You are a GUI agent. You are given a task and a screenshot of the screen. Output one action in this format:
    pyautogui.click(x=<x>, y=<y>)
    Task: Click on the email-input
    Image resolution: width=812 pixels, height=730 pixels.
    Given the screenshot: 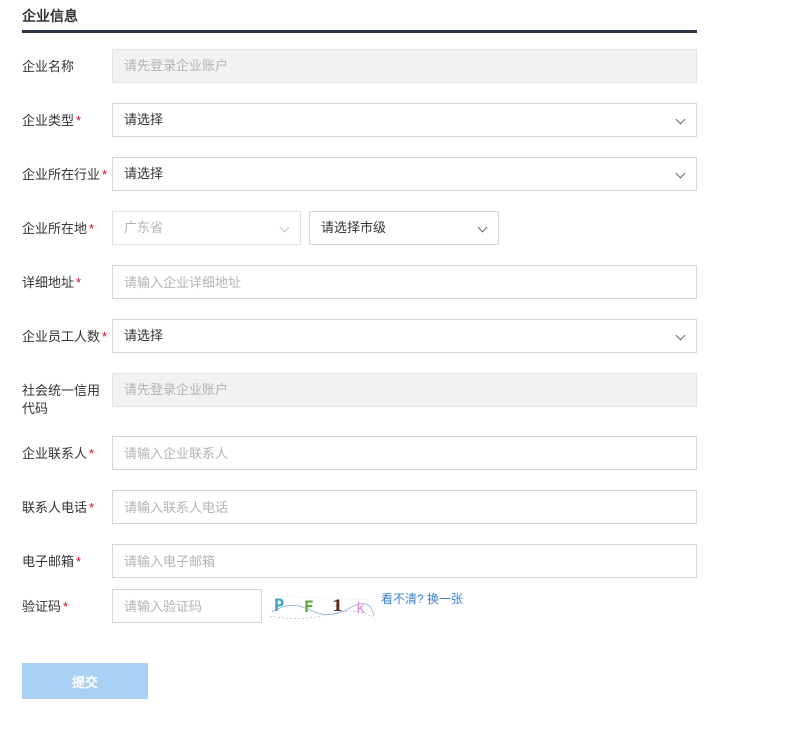 What is the action you would take?
    pyautogui.click(x=404, y=561)
    